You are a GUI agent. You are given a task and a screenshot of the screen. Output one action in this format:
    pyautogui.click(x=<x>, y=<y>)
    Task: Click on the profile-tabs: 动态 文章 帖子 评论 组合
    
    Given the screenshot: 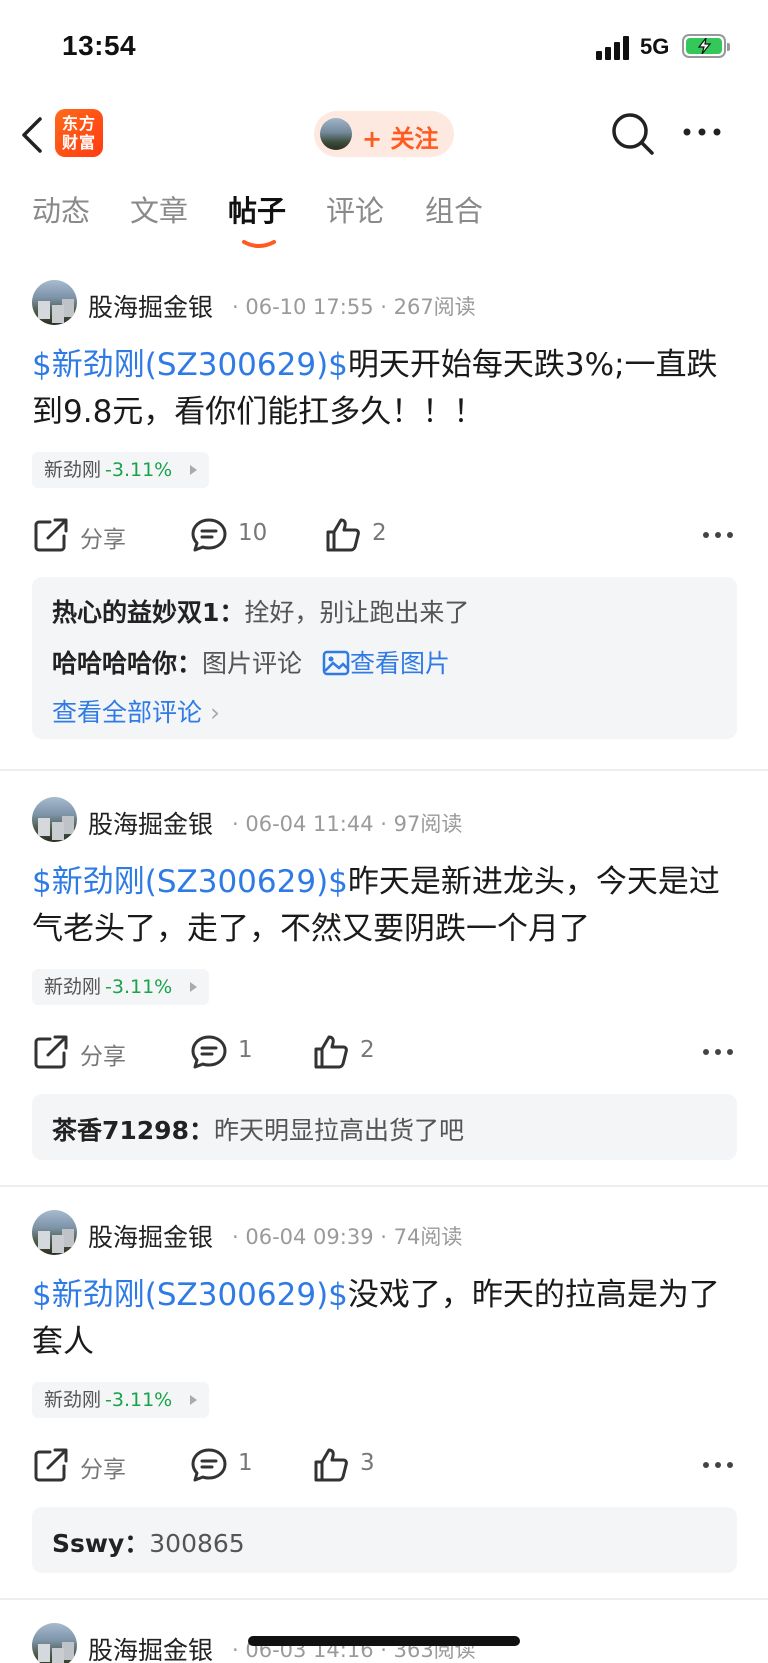 What is the action you would take?
    pyautogui.click(x=384, y=218)
    